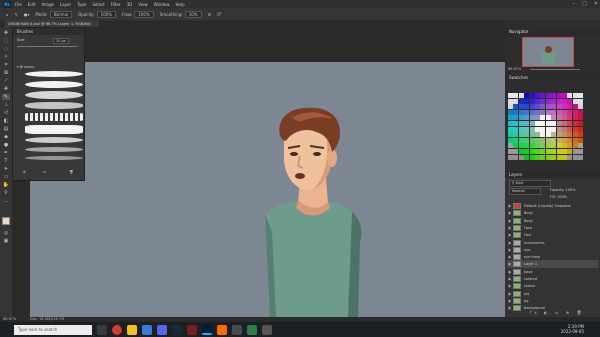 This screenshot has width=600, height=337. What do you see at coordinates (192, 329) in the screenshot?
I see `media-app-icon` at bounding box center [192, 329].